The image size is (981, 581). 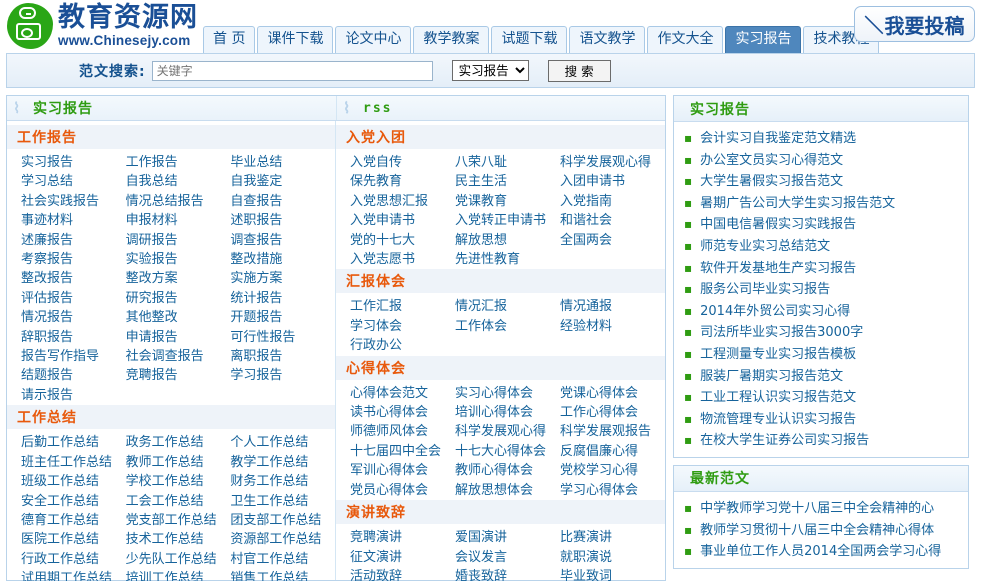 I want to click on category-link: 竞聘报告, so click(x=178, y=375).